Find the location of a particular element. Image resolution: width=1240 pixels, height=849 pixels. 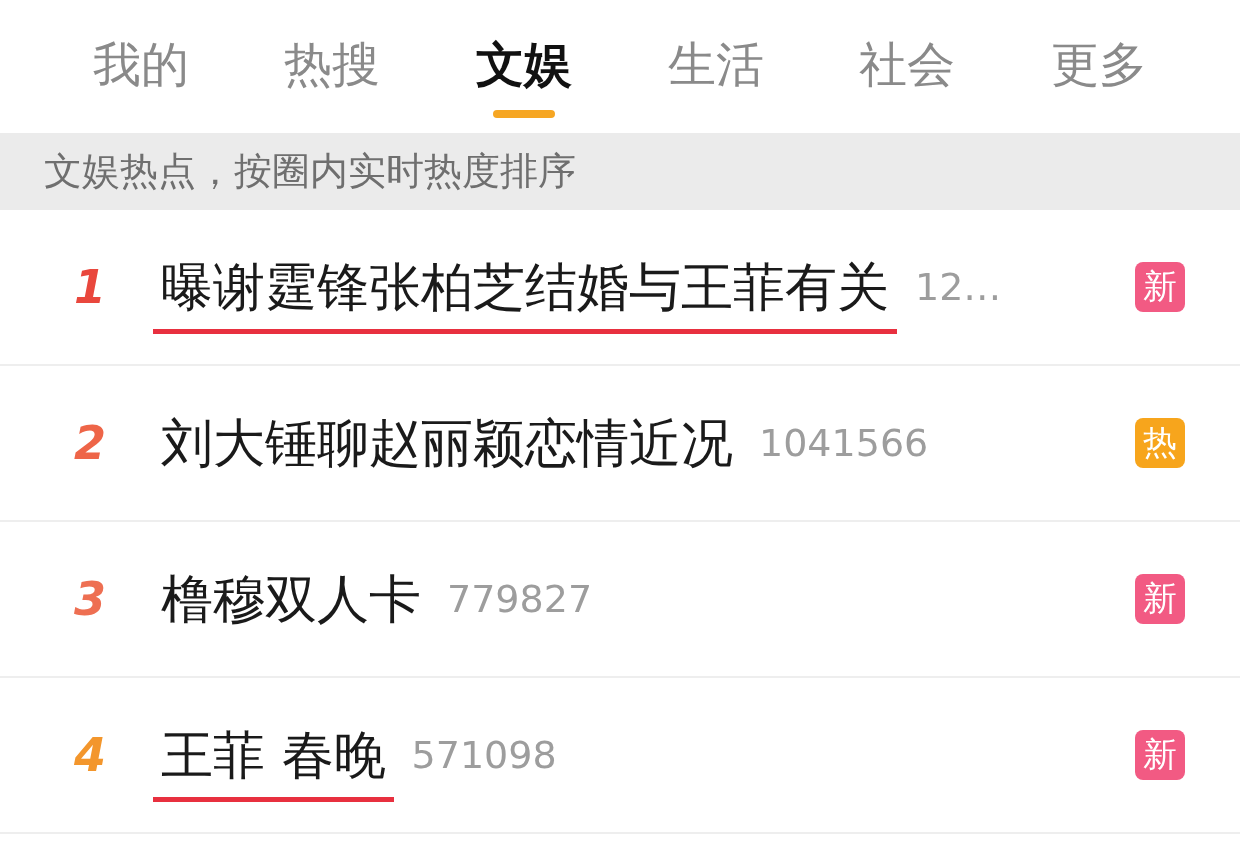

notice-text: 文娱热点，按圈内实时热度排序 is located at coordinates (310, 171).